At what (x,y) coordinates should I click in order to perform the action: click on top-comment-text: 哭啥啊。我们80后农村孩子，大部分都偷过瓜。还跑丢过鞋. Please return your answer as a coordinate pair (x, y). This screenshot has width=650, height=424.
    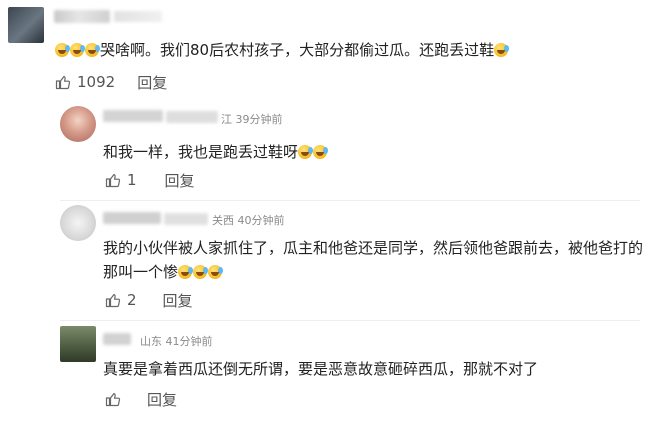
    Looking at the image, I should click on (282, 50).